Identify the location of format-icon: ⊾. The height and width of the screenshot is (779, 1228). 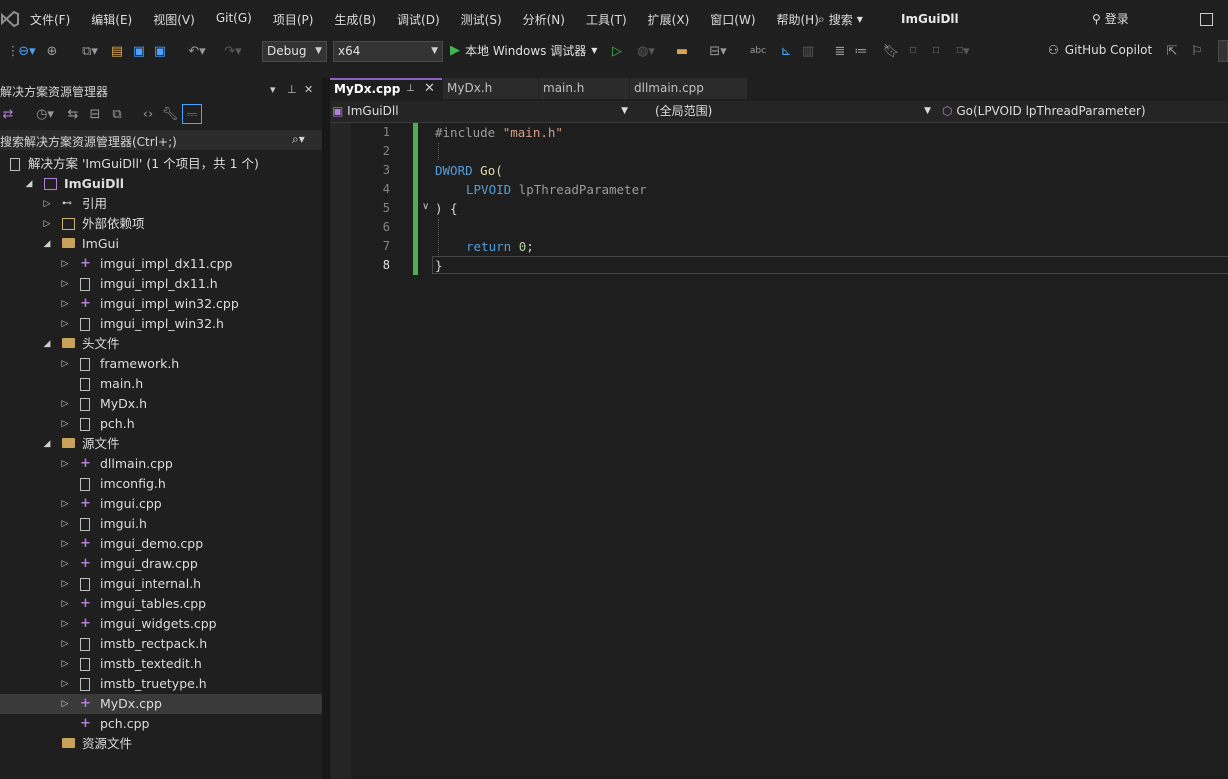
(786, 51).